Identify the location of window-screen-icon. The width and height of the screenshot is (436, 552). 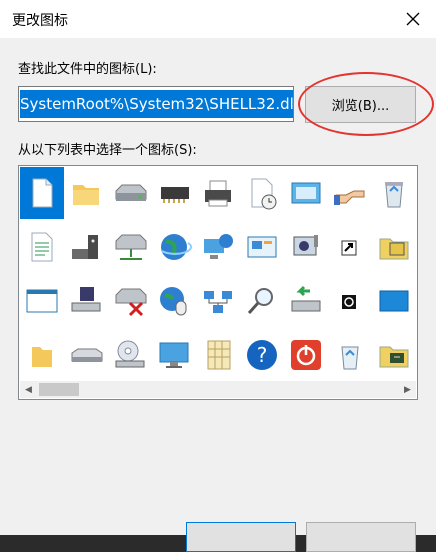
(306, 193).